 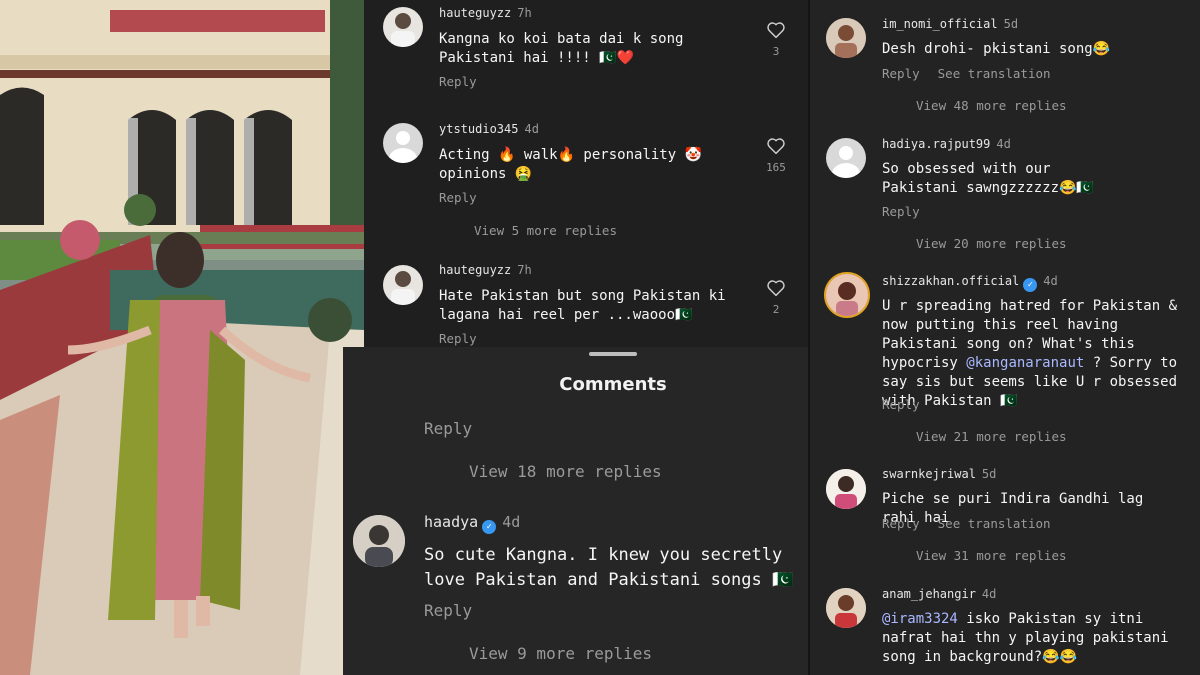 I want to click on view-more-replies: View 21 more replies, so click(x=991, y=436).